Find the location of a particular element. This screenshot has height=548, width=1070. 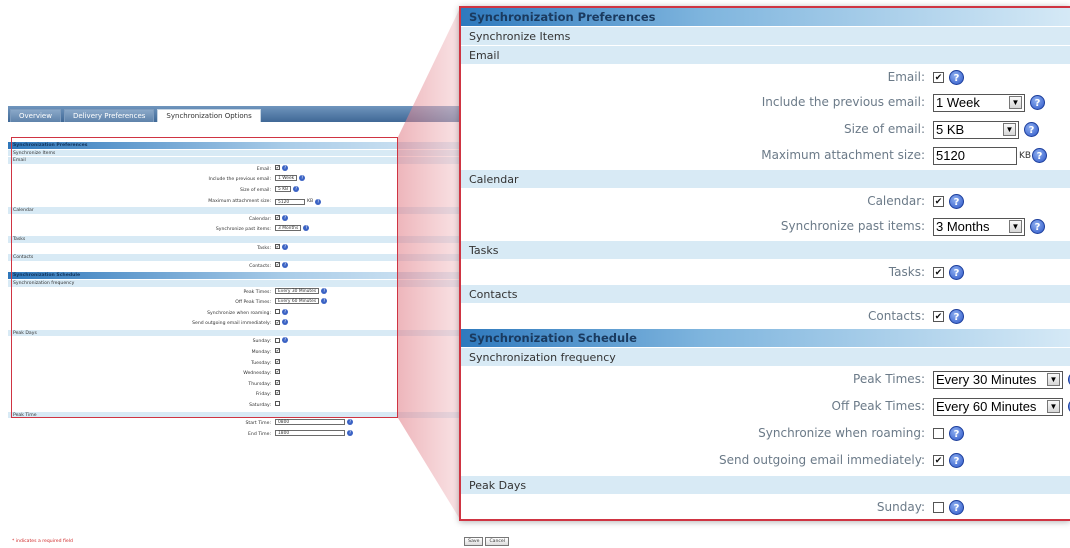

field-label: Synchronize when roaming: is located at coordinates (841, 433).